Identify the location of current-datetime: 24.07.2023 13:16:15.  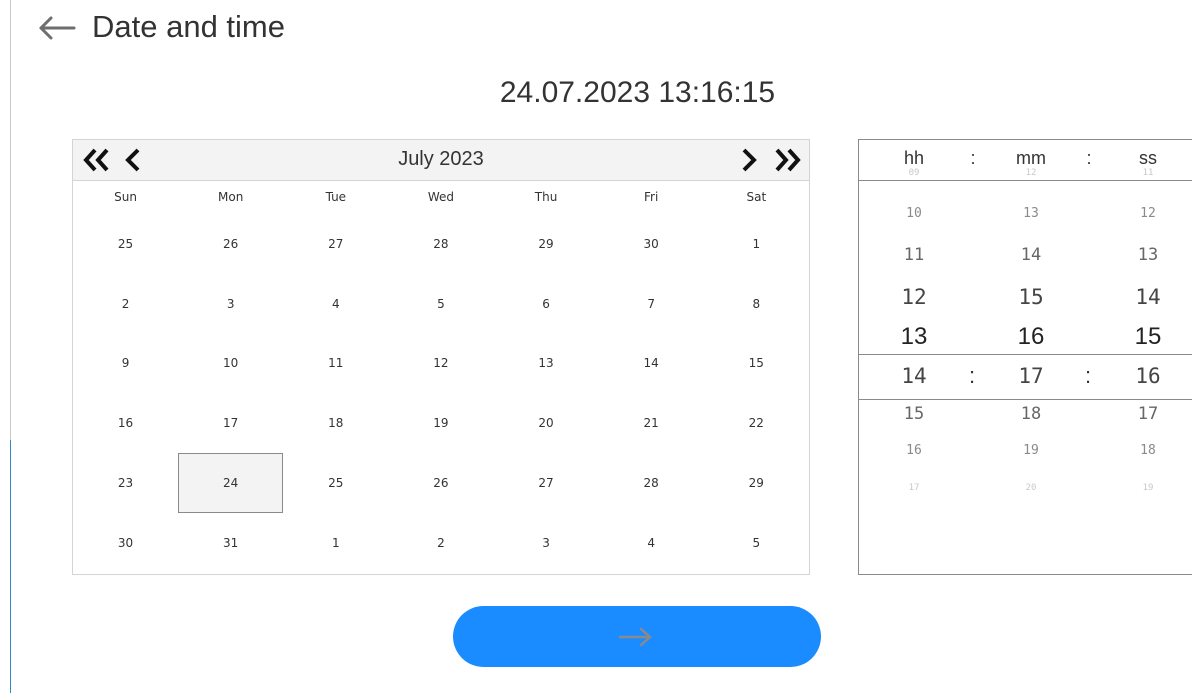
(637, 92).